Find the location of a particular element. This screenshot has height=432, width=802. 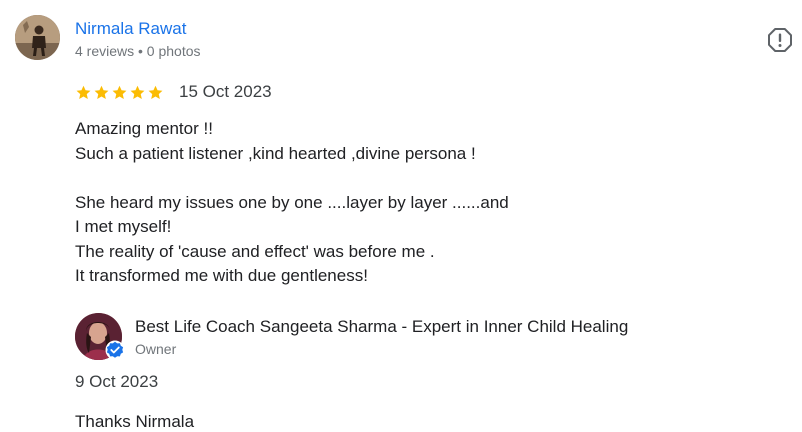

review-text-line: I met myself! is located at coordinates (123, 226).